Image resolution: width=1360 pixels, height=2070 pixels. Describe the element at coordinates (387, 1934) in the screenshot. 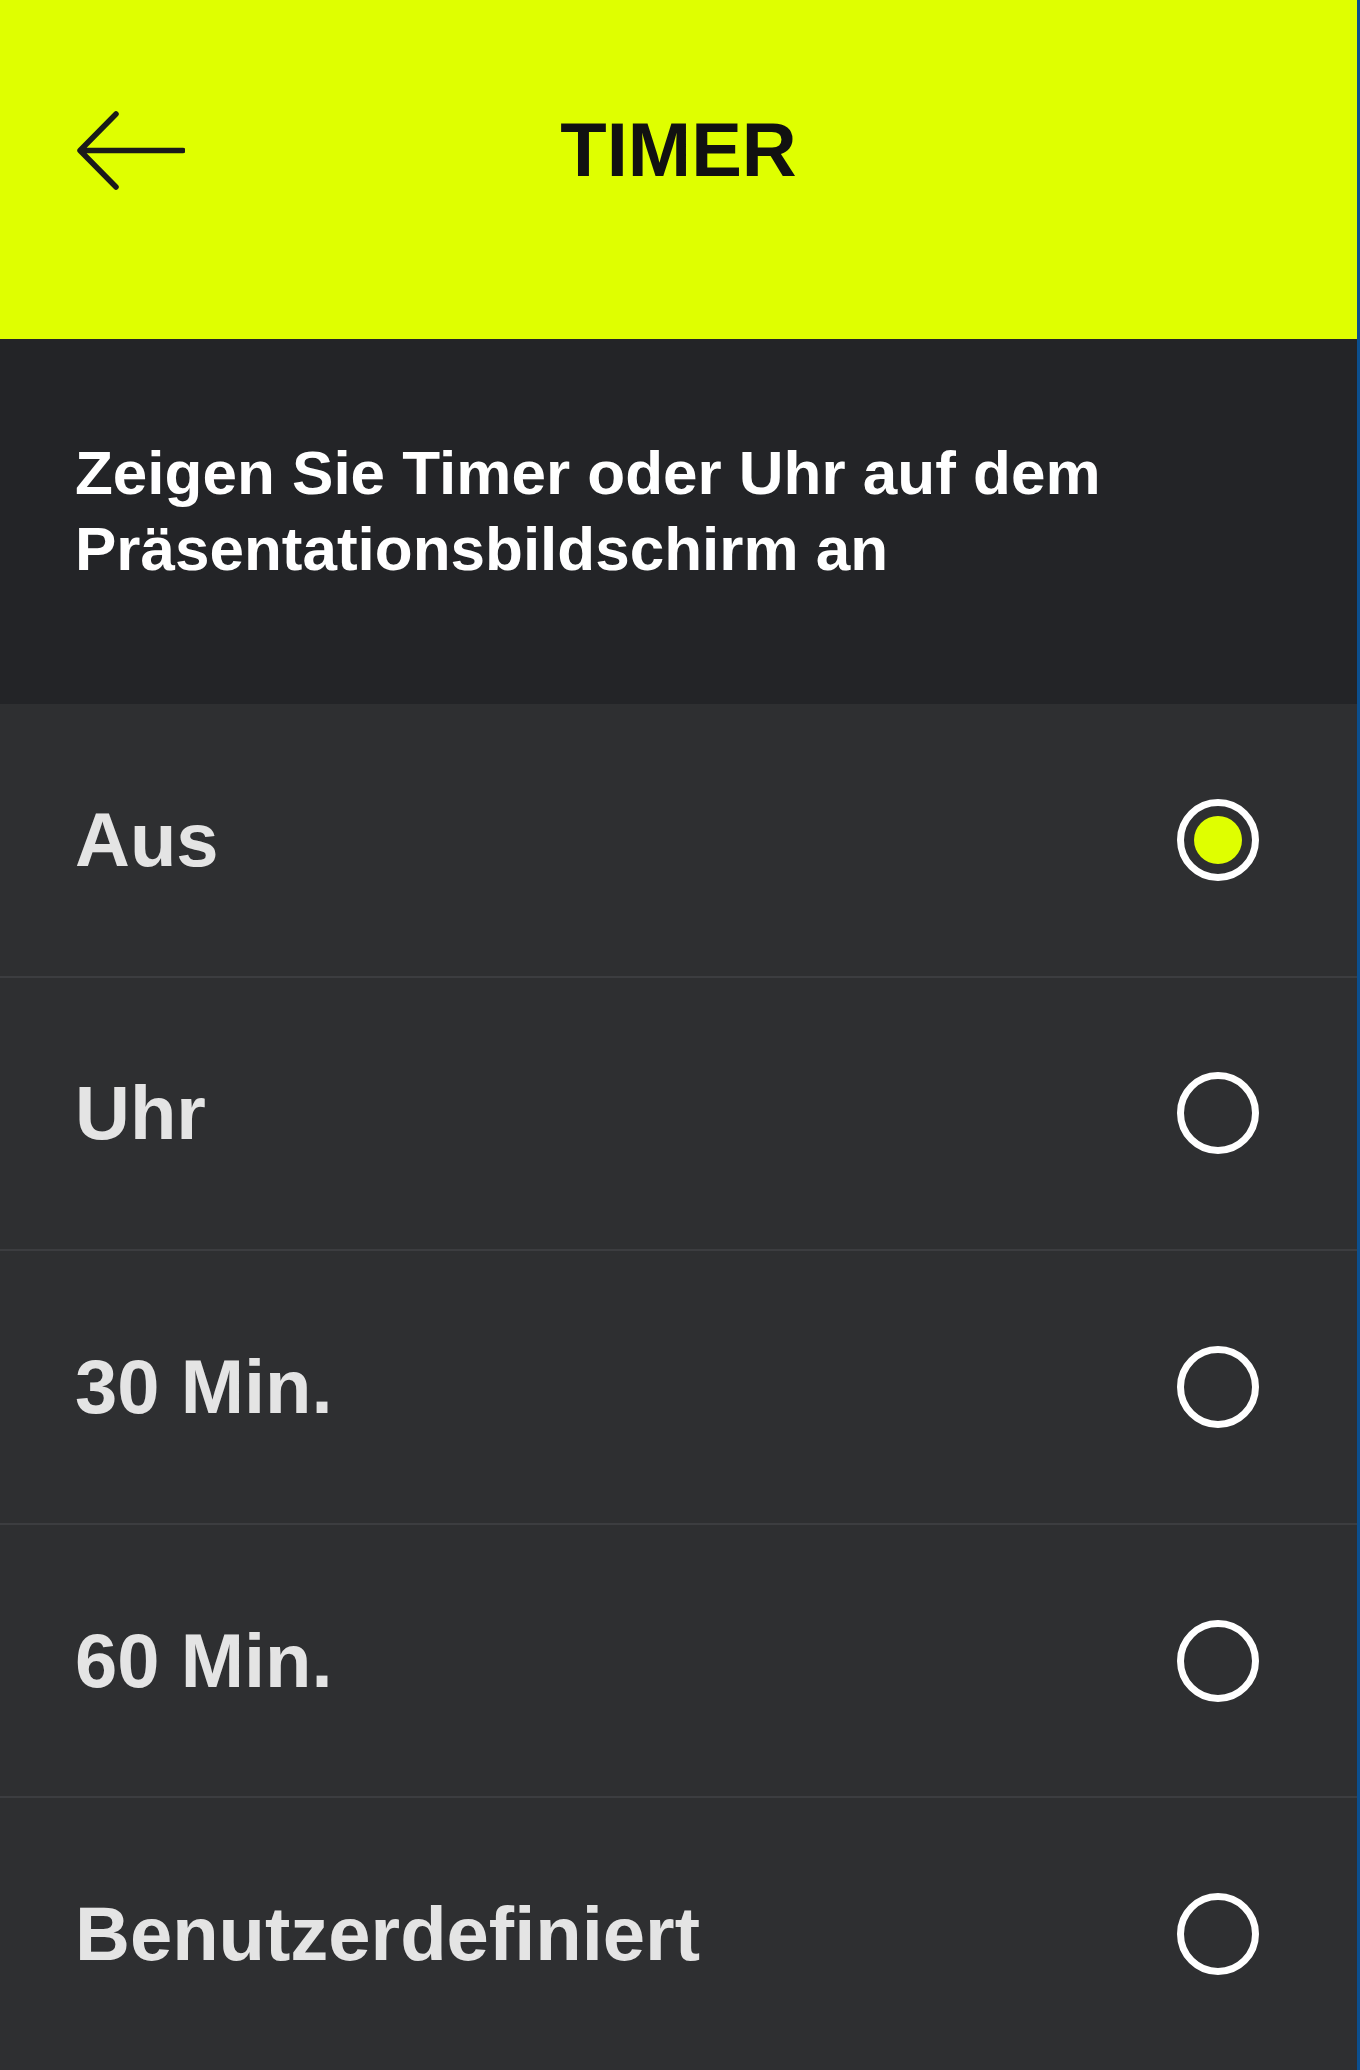

I see `option-label: Benutzerdefiniert` at that location.